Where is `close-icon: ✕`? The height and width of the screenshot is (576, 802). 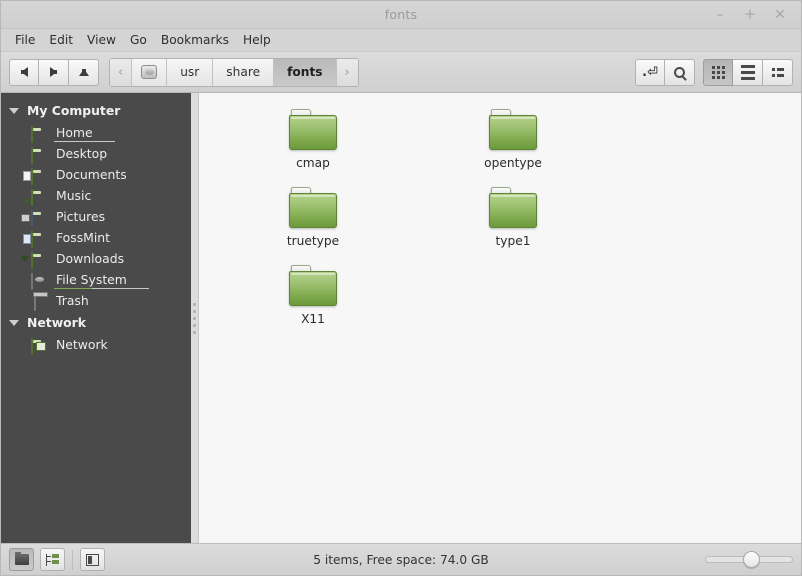 close-icon: ✕ is located at coordinates (780, 15).